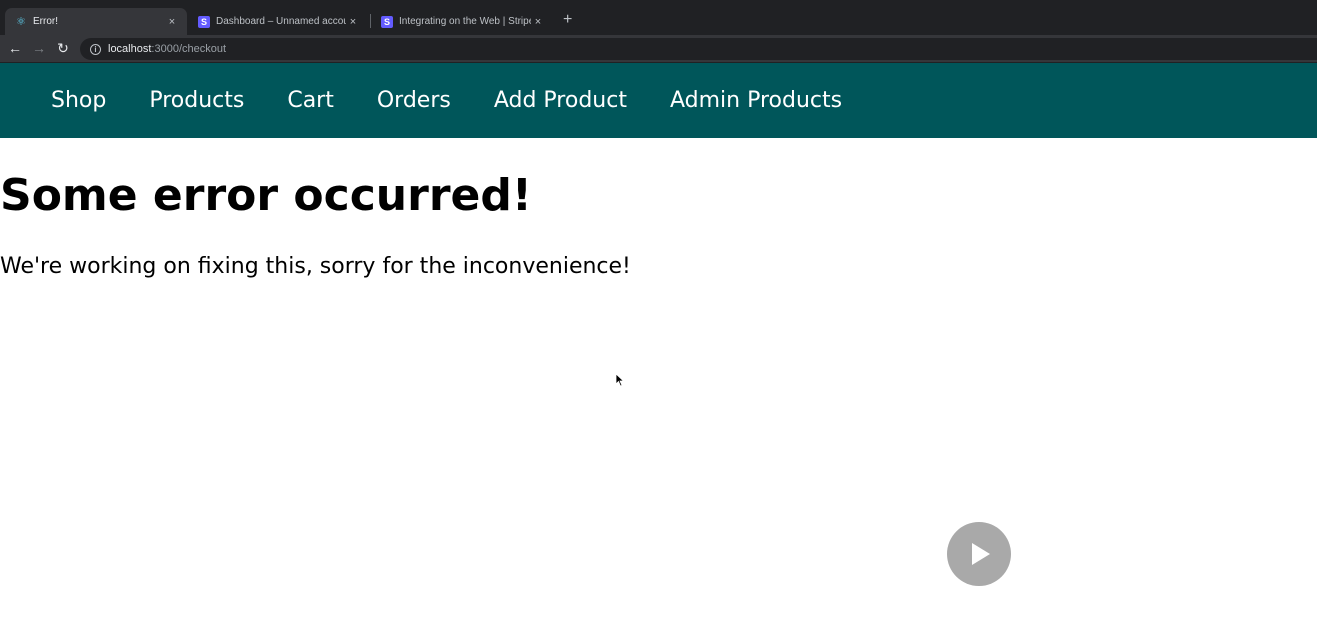  I want to click on nav-add-product: Add Product, so click(560, 100).